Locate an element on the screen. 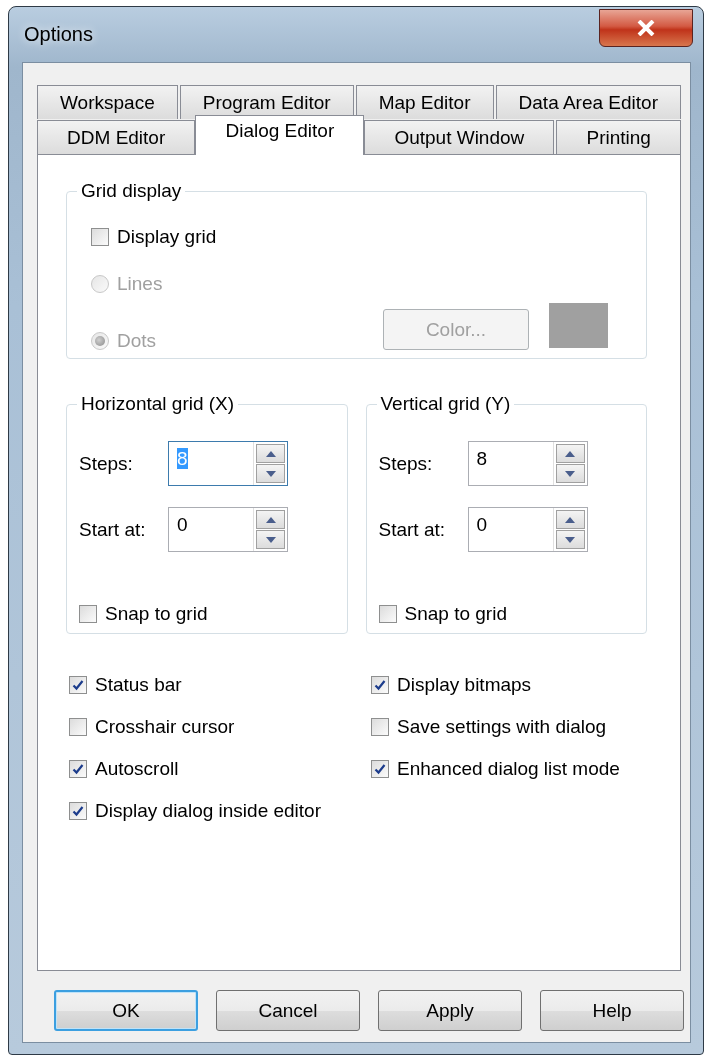  tab: Data Area Editor is located at coordinates (588, 102).